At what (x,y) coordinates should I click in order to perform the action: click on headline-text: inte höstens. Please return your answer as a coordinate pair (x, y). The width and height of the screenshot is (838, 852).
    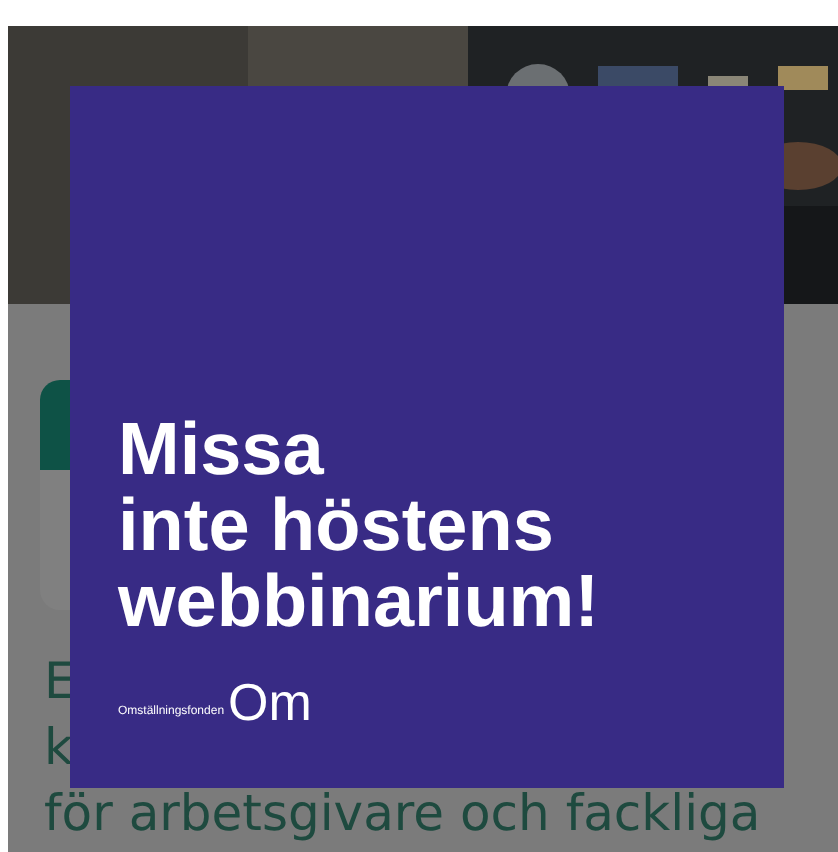
    Looking at the image, I should click on (337, 526).